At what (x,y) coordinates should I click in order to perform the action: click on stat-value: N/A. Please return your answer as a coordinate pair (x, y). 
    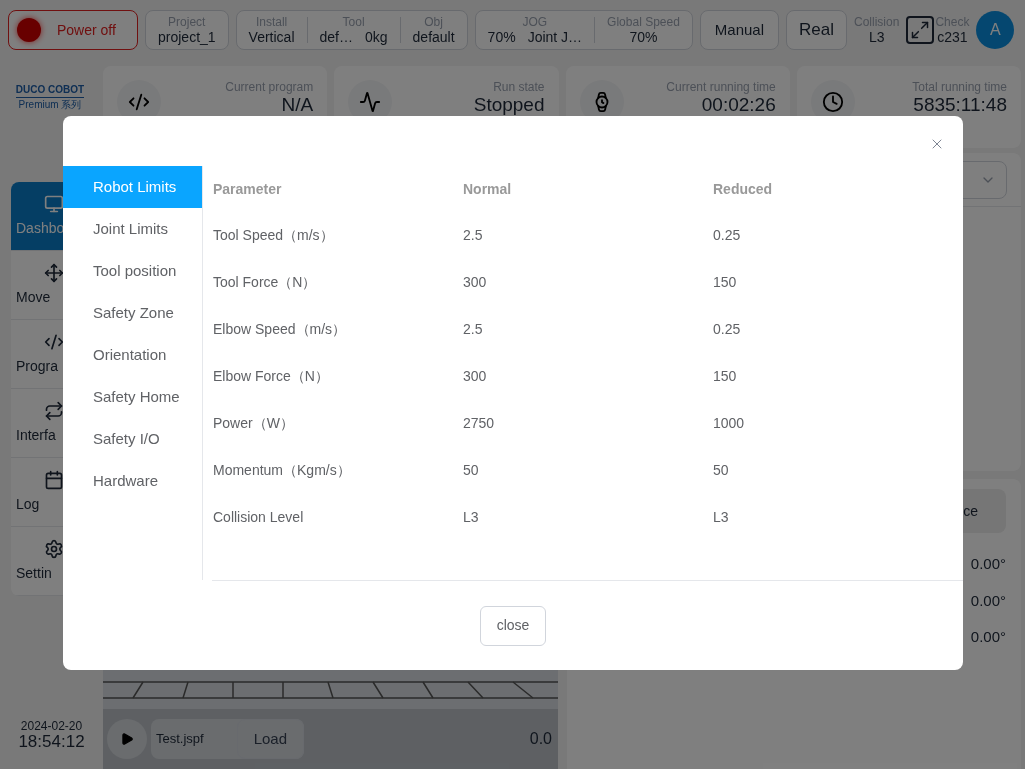
    Looking at the image, I should click on (297, 105).